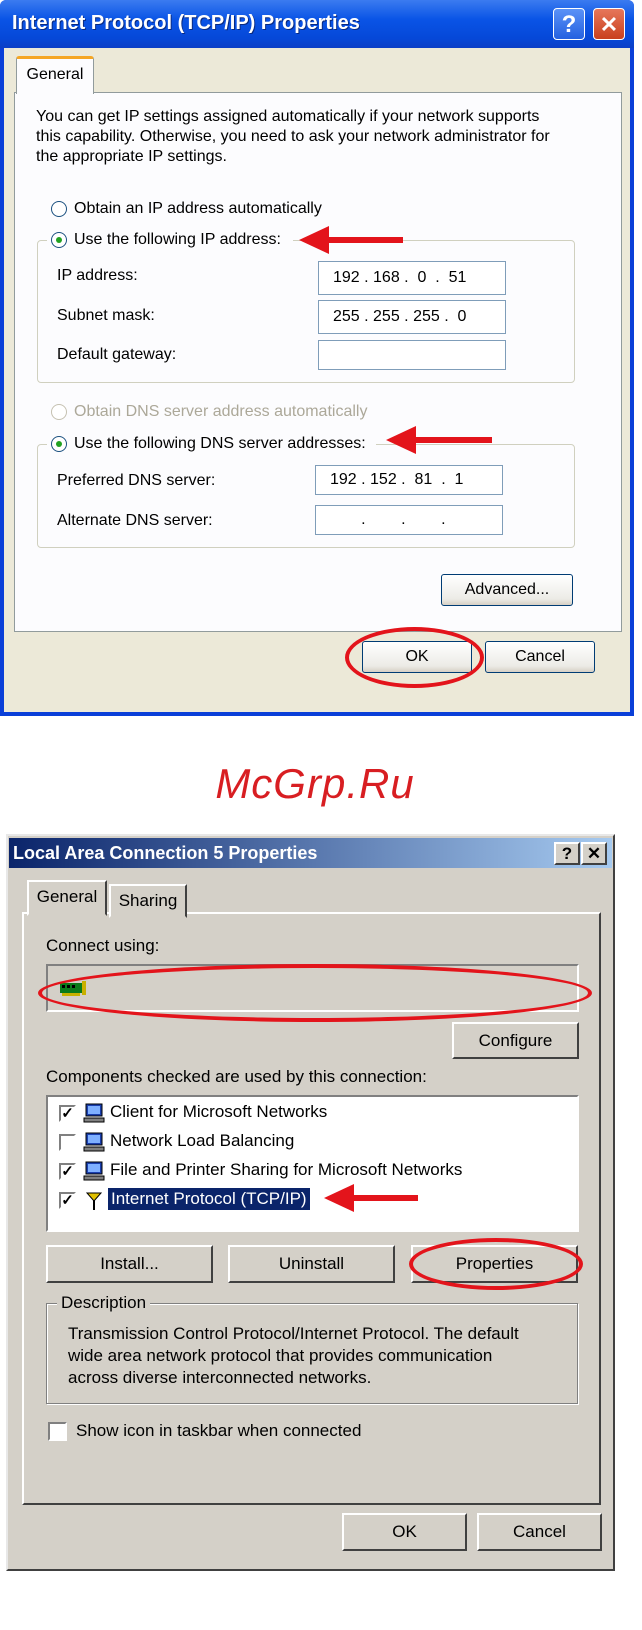 The image size is (642, 1630). I want to click on show-icon-label: Show icon in taskbar when connected, so click(218, 1431).